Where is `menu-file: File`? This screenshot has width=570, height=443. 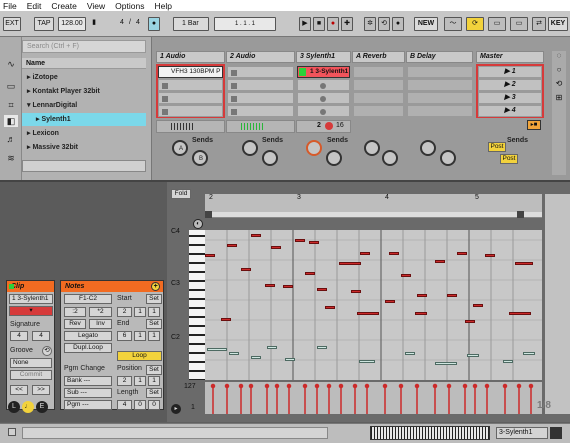
menu-file: File is located at coordinates (12, 6).